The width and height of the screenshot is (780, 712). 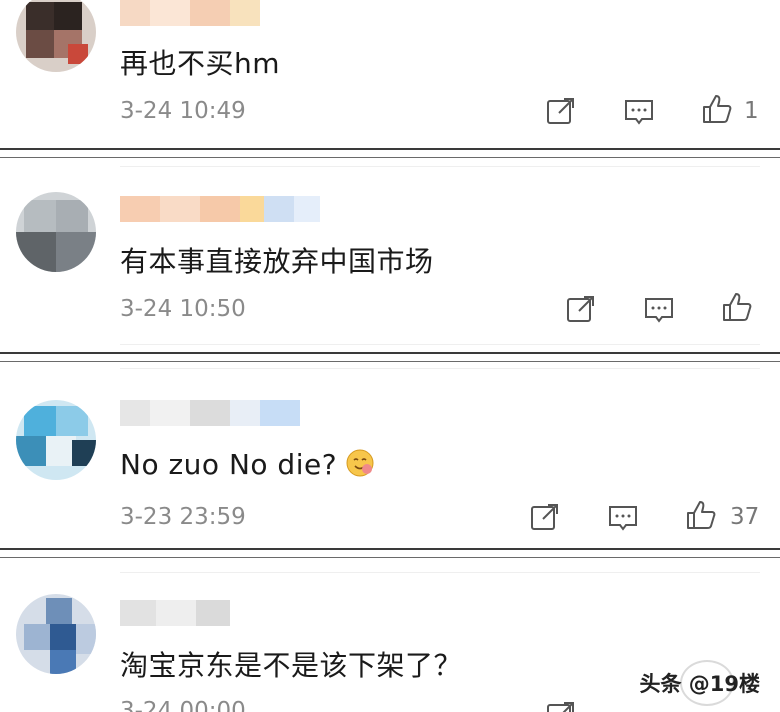 I want to click on emoji-icon, so click(x=360, y=463).